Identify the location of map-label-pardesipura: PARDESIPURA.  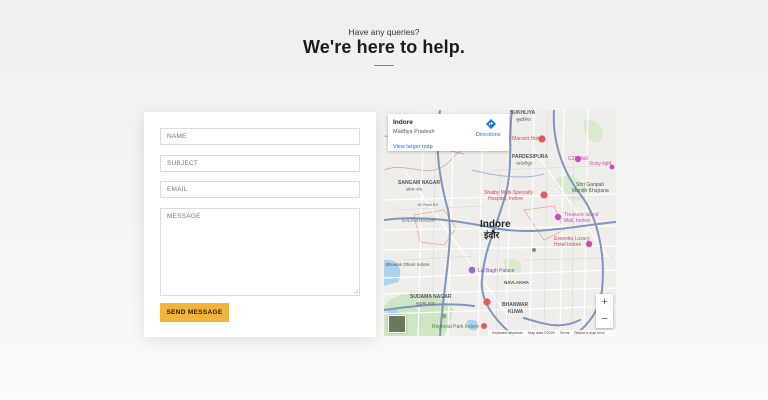
(530, 157).